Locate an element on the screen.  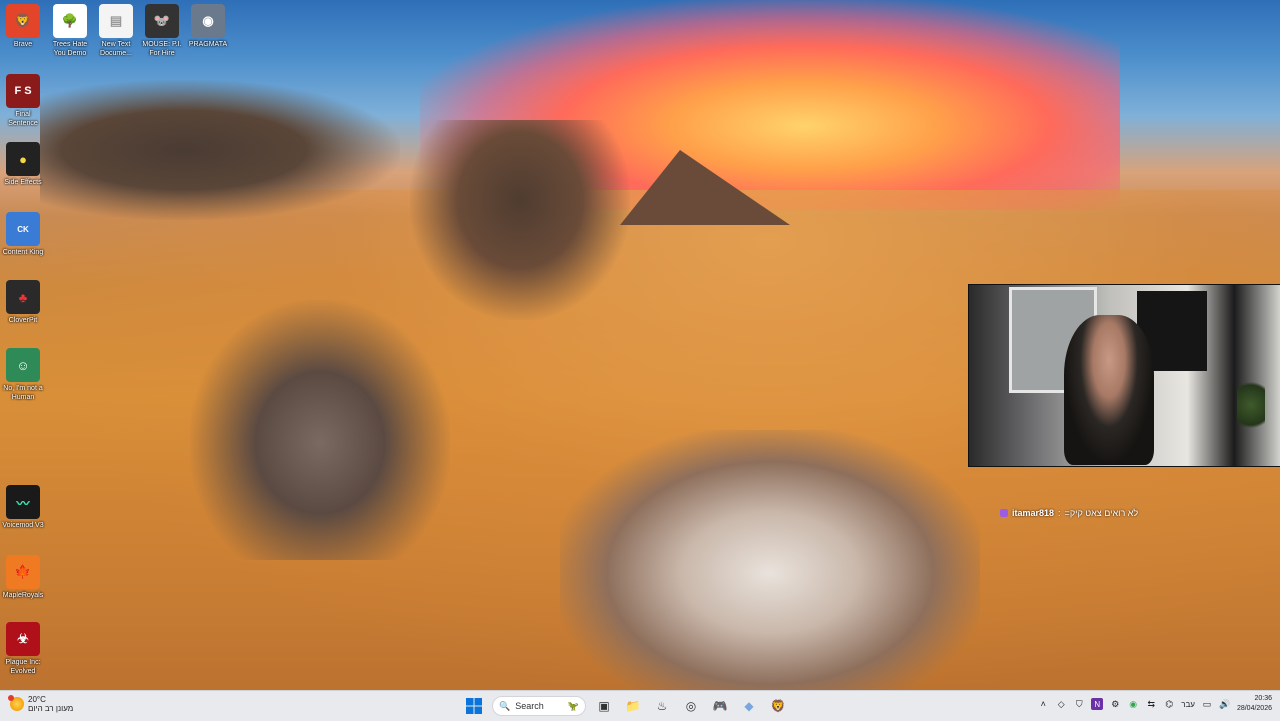
system-tray: ˄ ◇ ⛉ N ⚙ ◉ ⇆ ⌬ עבר ▭ 🔊 20:36 28/04/2026 is located at coordinates (1154, 704).